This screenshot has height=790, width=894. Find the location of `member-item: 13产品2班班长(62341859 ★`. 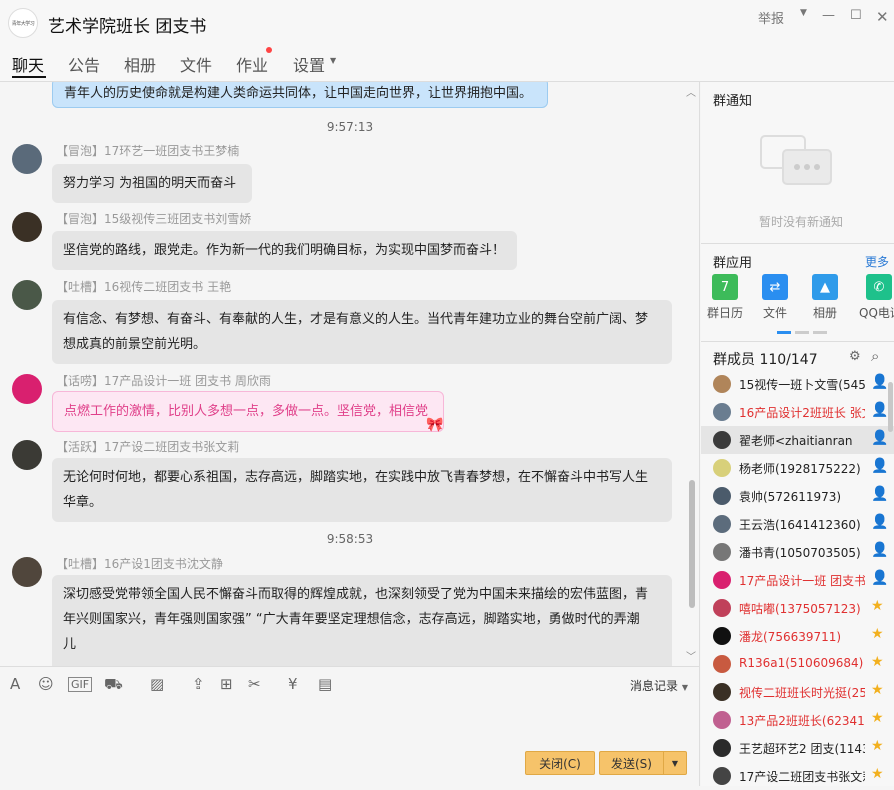

member-item: 13产品2班班长(62341859 ★ is located at coordinates (797, 720).